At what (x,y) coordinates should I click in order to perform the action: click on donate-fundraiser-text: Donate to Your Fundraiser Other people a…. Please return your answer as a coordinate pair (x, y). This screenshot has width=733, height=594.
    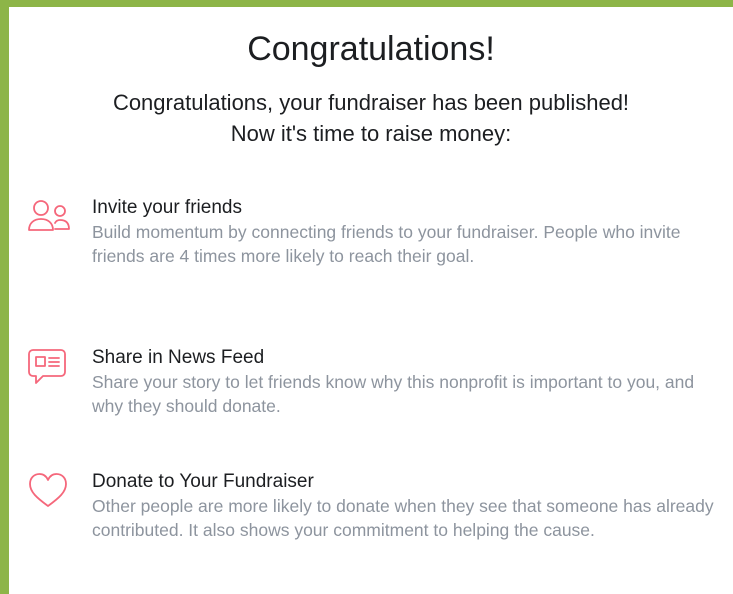
    Looking at the image, I should click on (409, 506).